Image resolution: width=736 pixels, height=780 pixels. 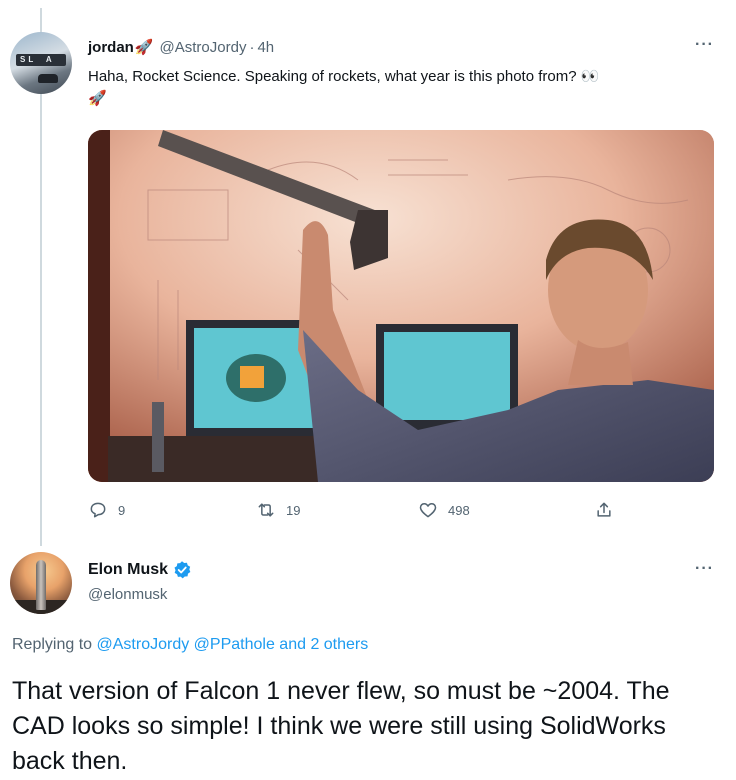 What do you see at coordinates (144, 47) in the screenshot?
I see `rocket-emoji: 🚀` at bounding box center [144, 47].